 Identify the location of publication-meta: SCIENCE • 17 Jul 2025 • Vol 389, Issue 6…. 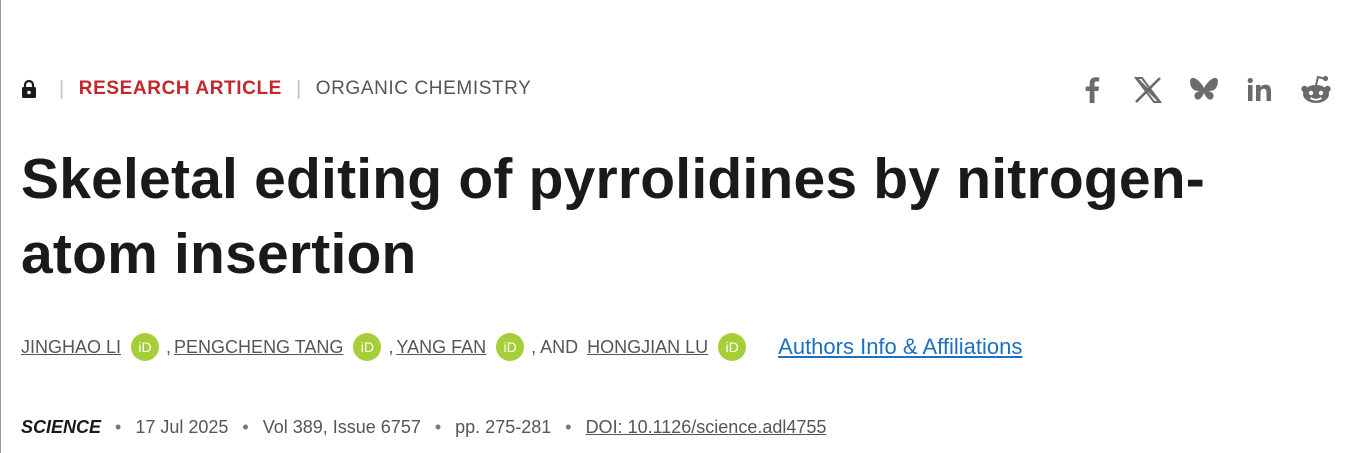
(423, 427).